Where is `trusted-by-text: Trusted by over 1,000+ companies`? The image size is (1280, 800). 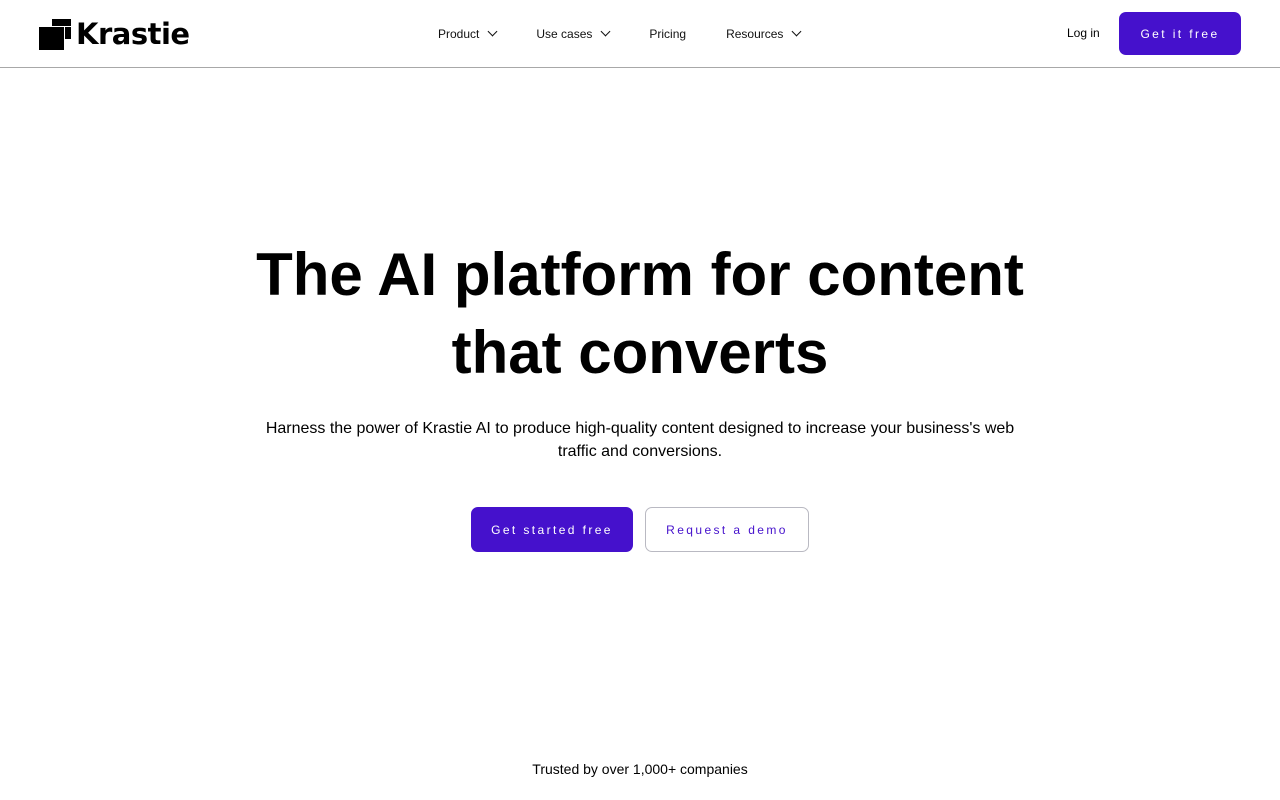
trusted-by-text: Trusted by over 1,000+ companies is located at coordinates (640, 769).